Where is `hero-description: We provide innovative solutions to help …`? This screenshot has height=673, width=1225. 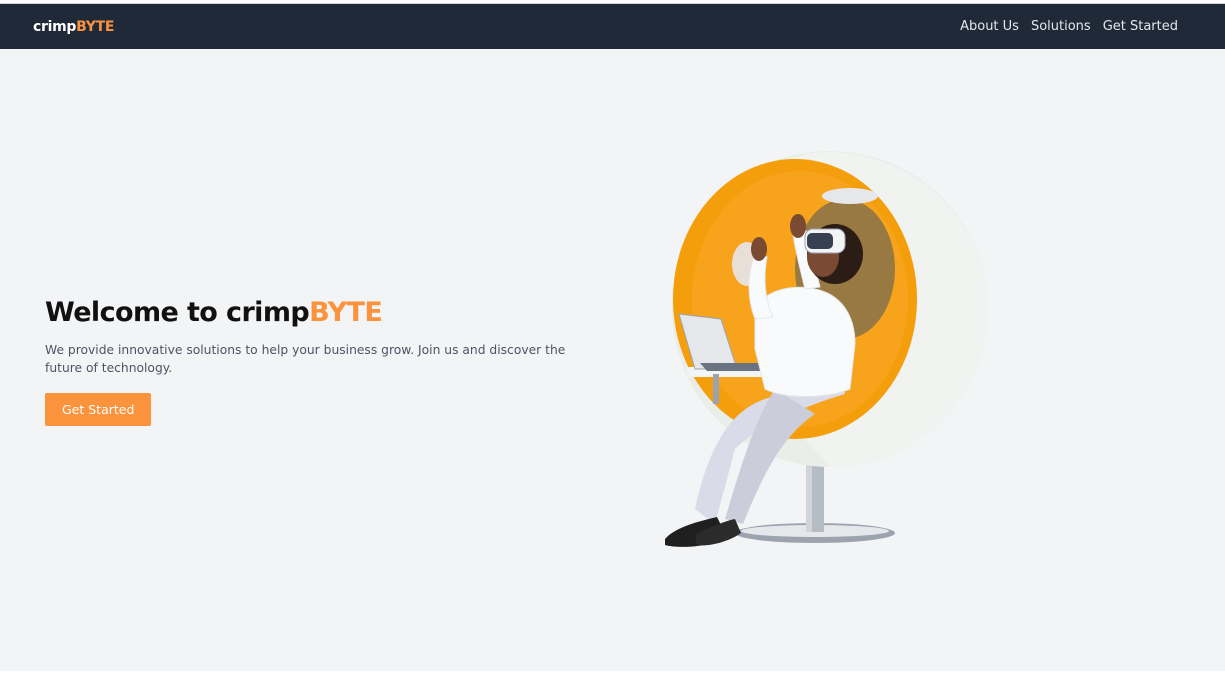 hero-description: We provide innovative solutions to help … is located at coordinates (305, 359).